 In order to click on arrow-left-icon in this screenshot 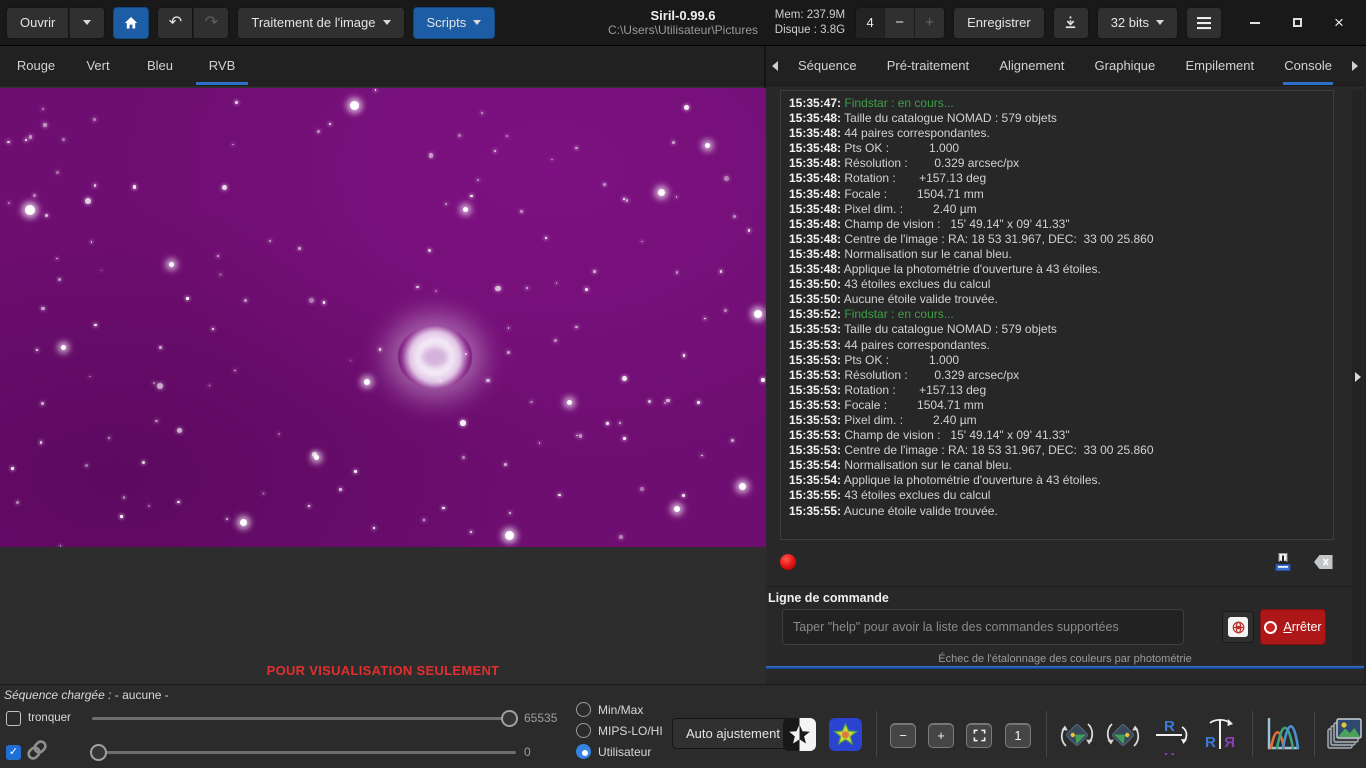, I will do `click(775, 65)`.